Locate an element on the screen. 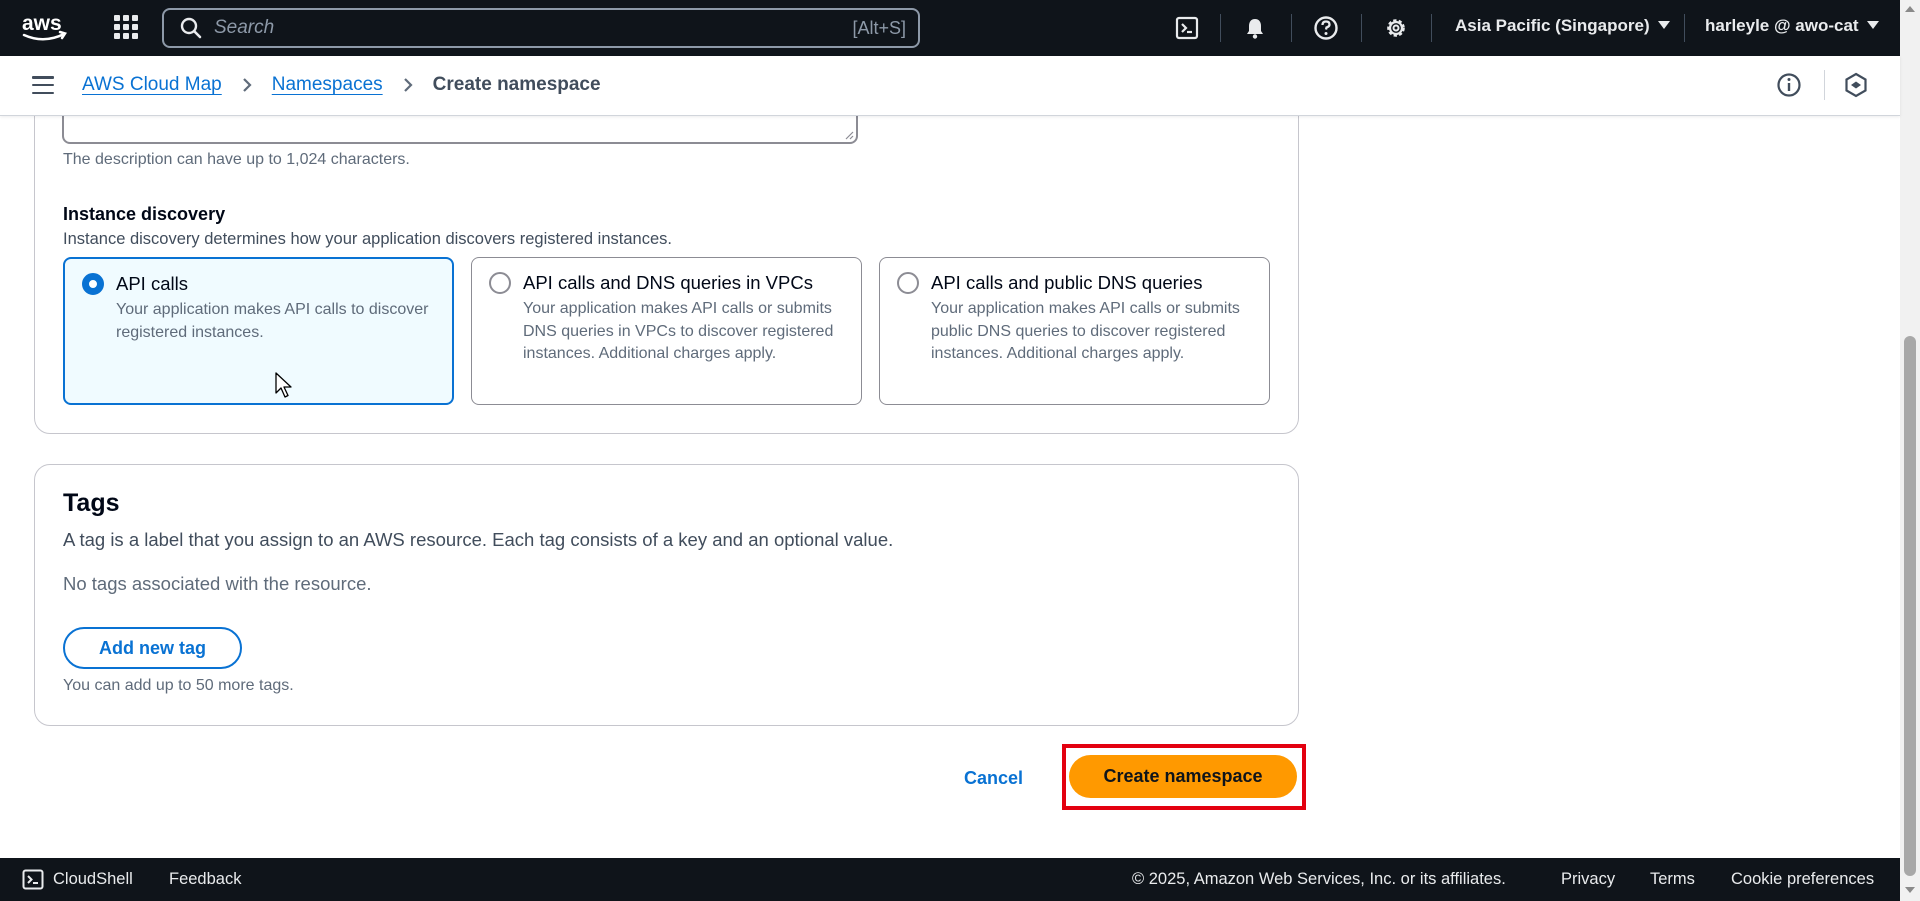 This screenshot has height=901, width=1920. menu-icon is located at coordinates (43, 85).